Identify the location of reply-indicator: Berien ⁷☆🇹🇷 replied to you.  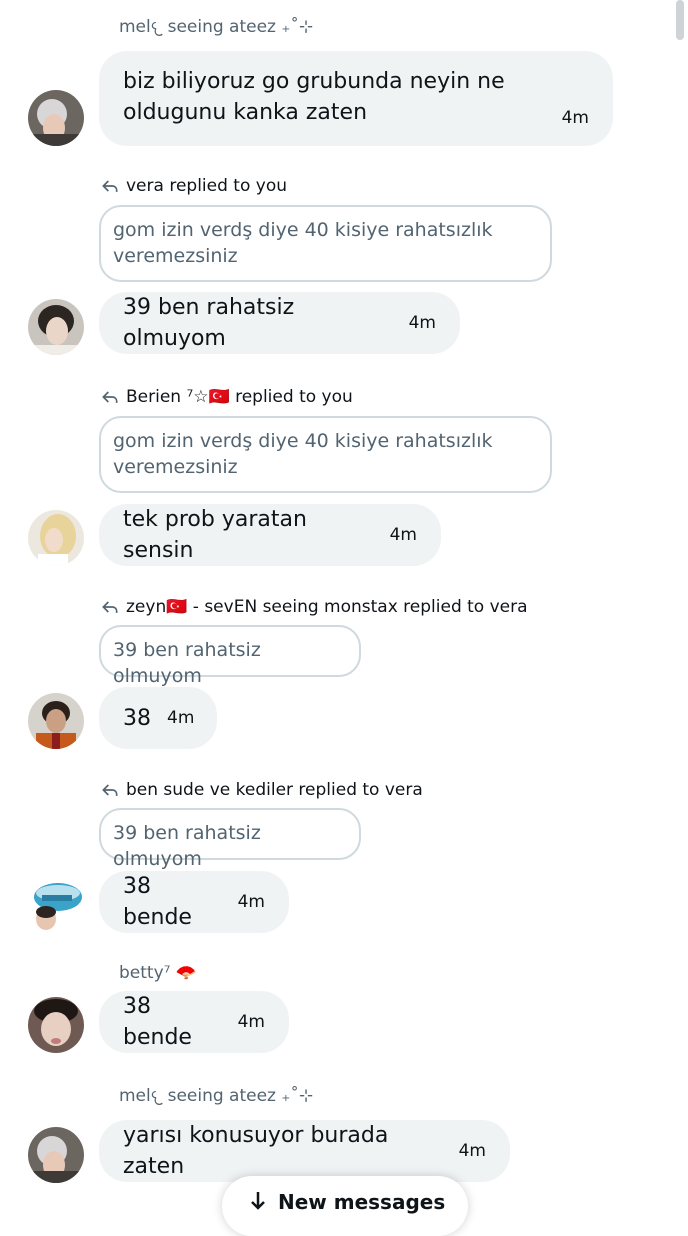
(226, 397).